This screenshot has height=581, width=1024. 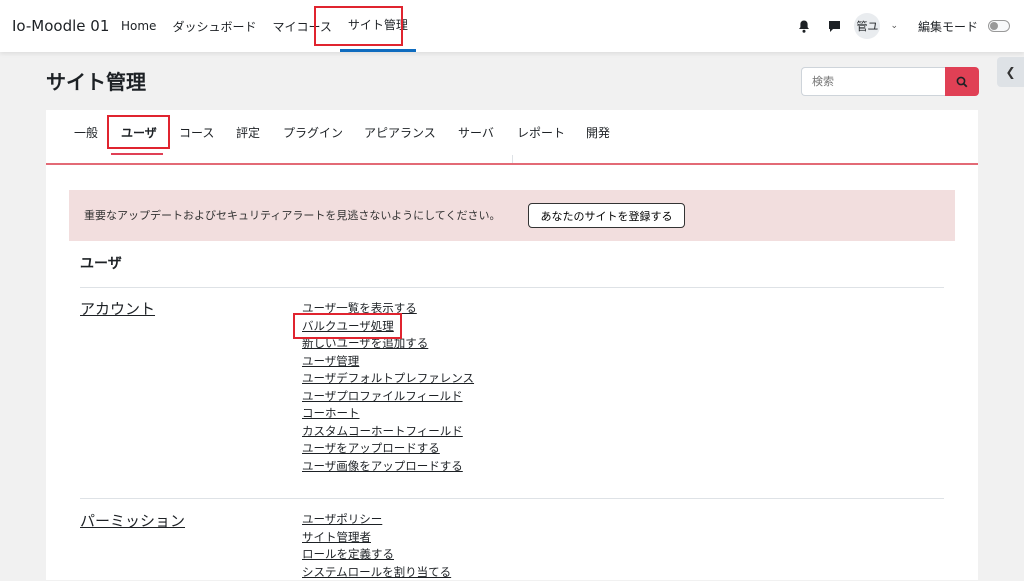 What do you see at coordinates (541, 132) in the screenshot?
I see `tab-reports: レポート` at bounding box center [541, 132].